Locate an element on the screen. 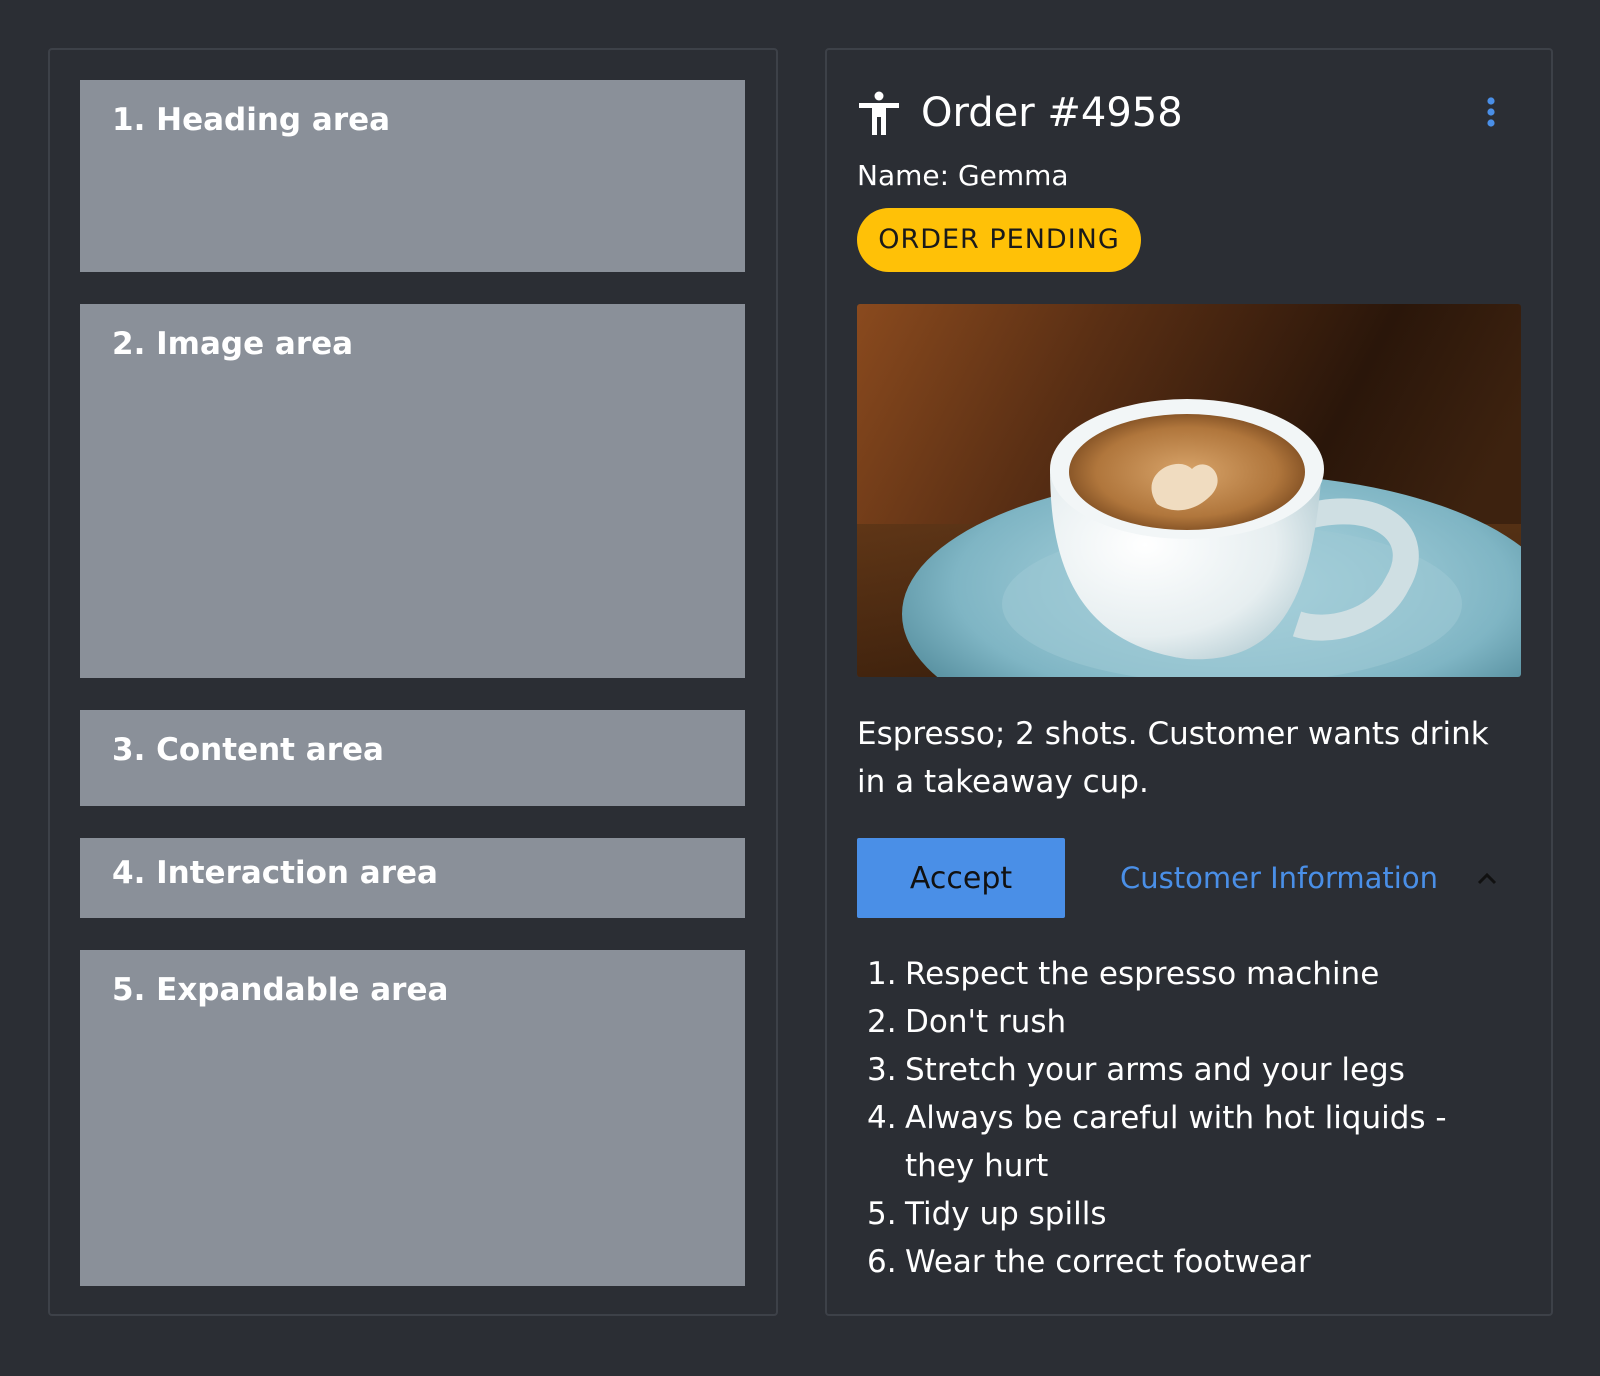 This screenshot has width=1600, height=1376. list-item: 6. Wear the correct footwear is located at coordinates (1189, 1262).